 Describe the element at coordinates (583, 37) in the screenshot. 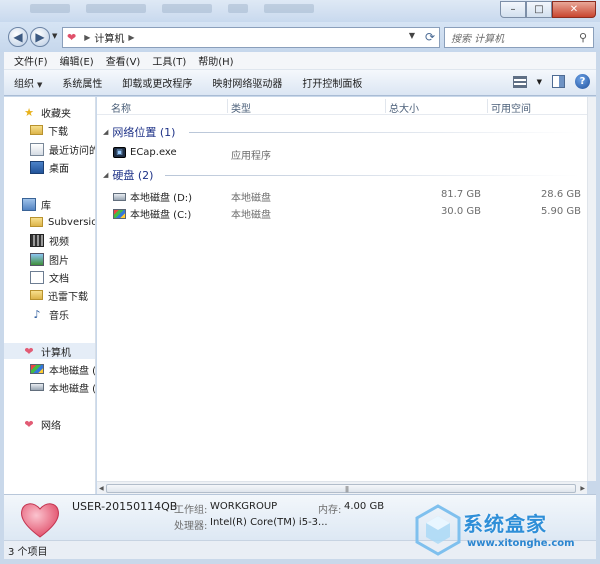

I see `search-icon: ⚲` at that location.